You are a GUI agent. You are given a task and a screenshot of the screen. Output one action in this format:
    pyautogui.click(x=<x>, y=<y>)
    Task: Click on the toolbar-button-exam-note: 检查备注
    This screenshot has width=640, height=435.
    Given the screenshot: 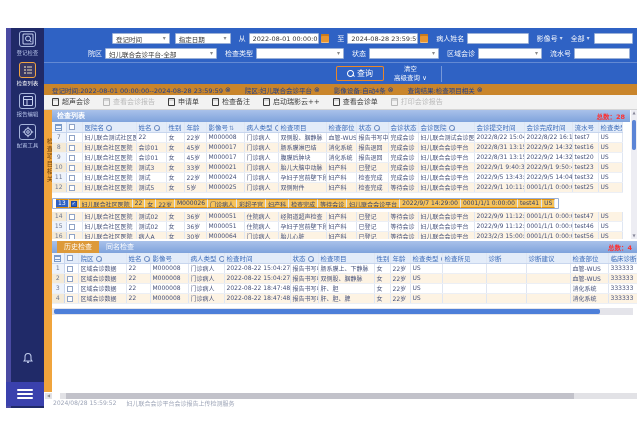 What is the action you would take?
    pyautogui.click(x=231, y=102)
    